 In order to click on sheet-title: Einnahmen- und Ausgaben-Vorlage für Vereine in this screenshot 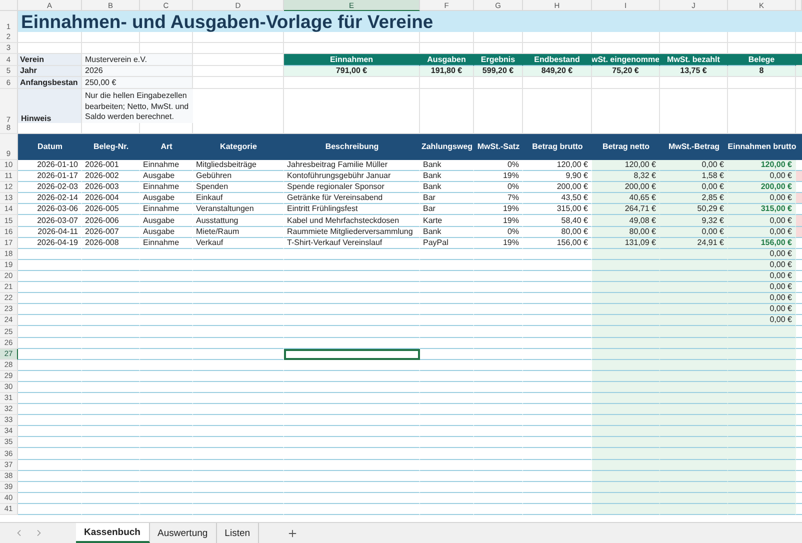, I will do `click(410, 22)`.